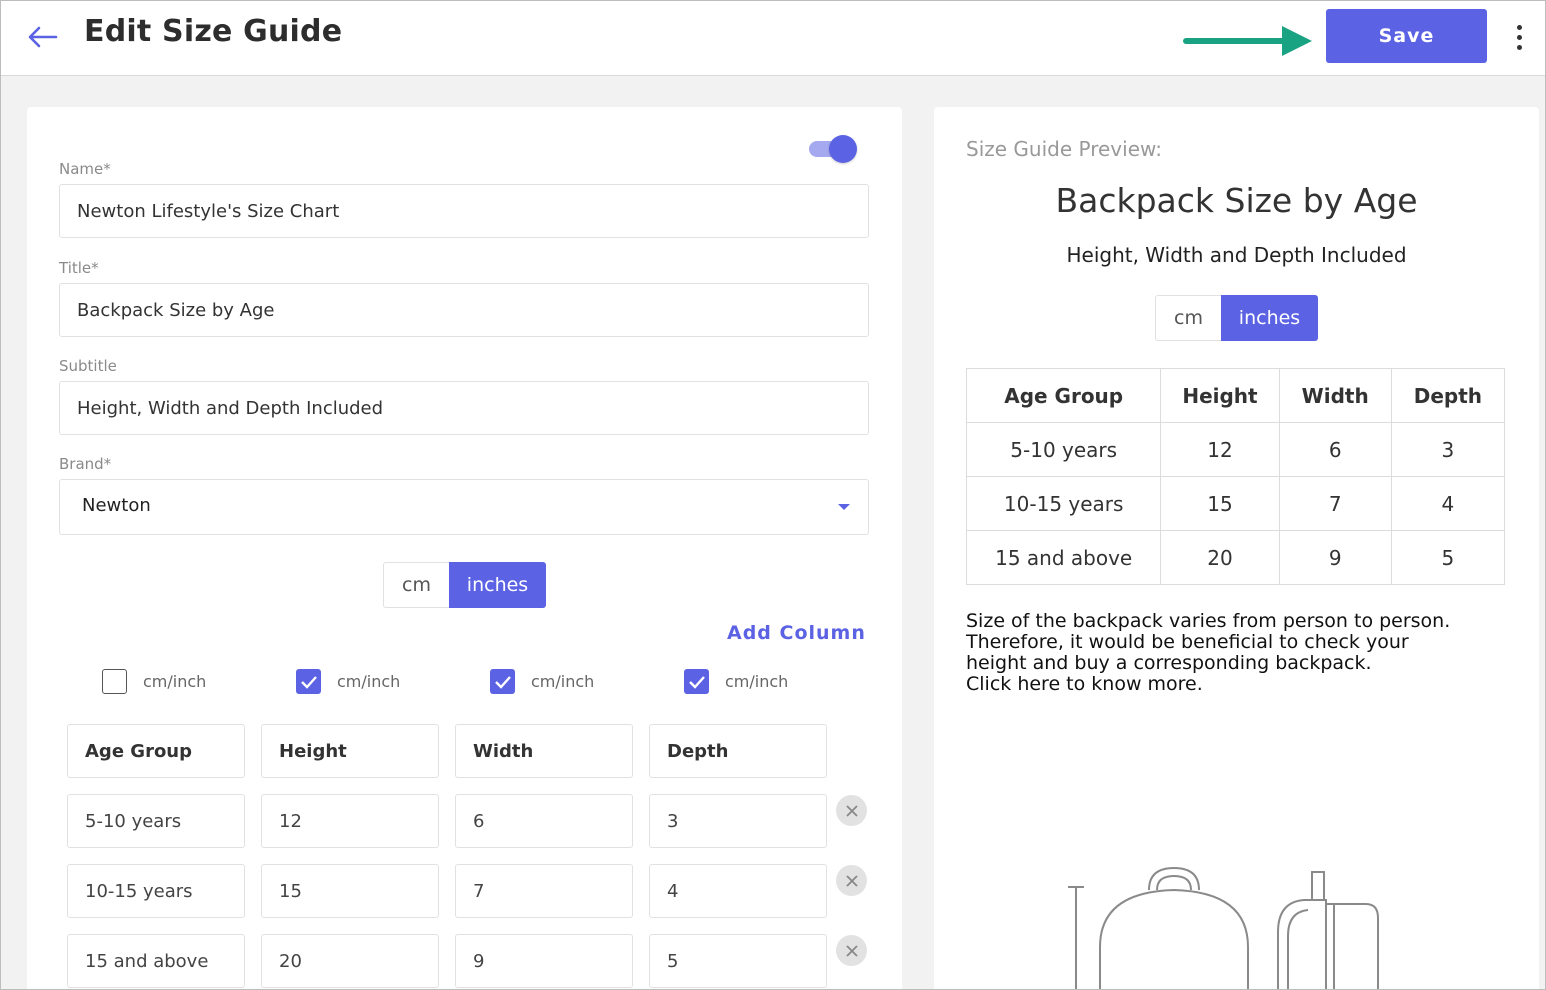  What do you see at coordinates (1335, 395) in the screenshot?
I see `table-header-cell: Width` at bounding box center [1335, 395].